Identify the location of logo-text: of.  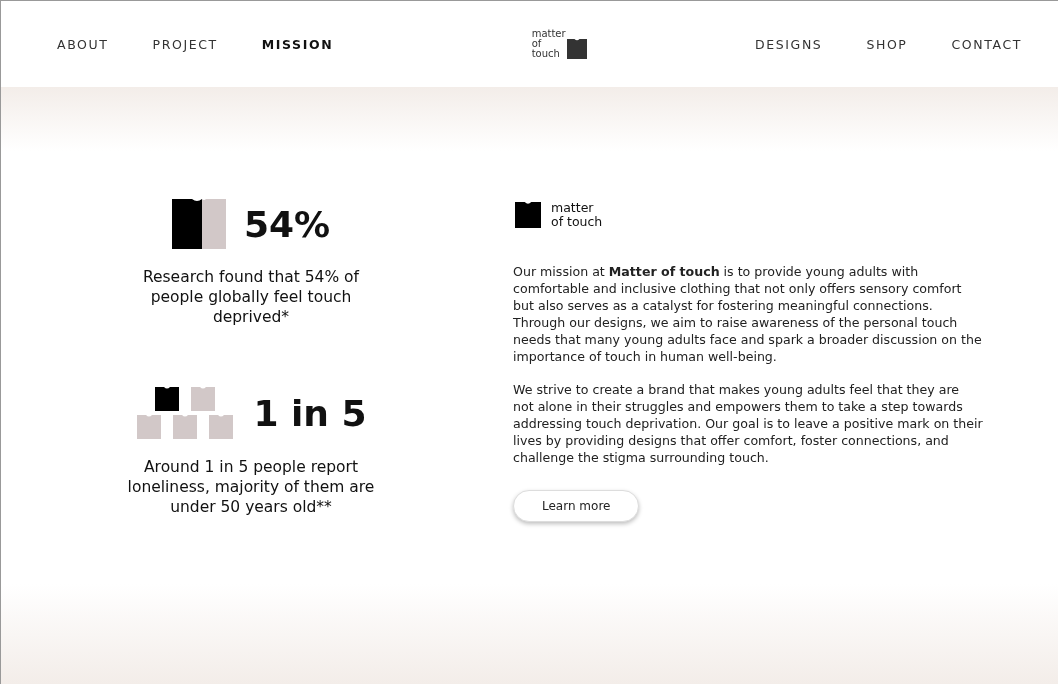
(537, 44).